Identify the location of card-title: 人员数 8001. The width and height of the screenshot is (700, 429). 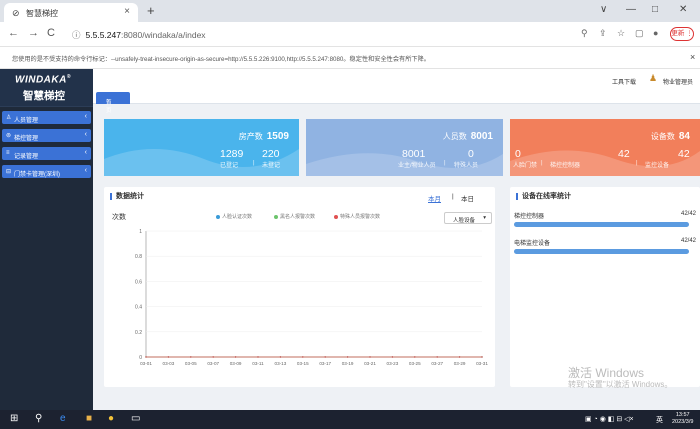
(467, 136).